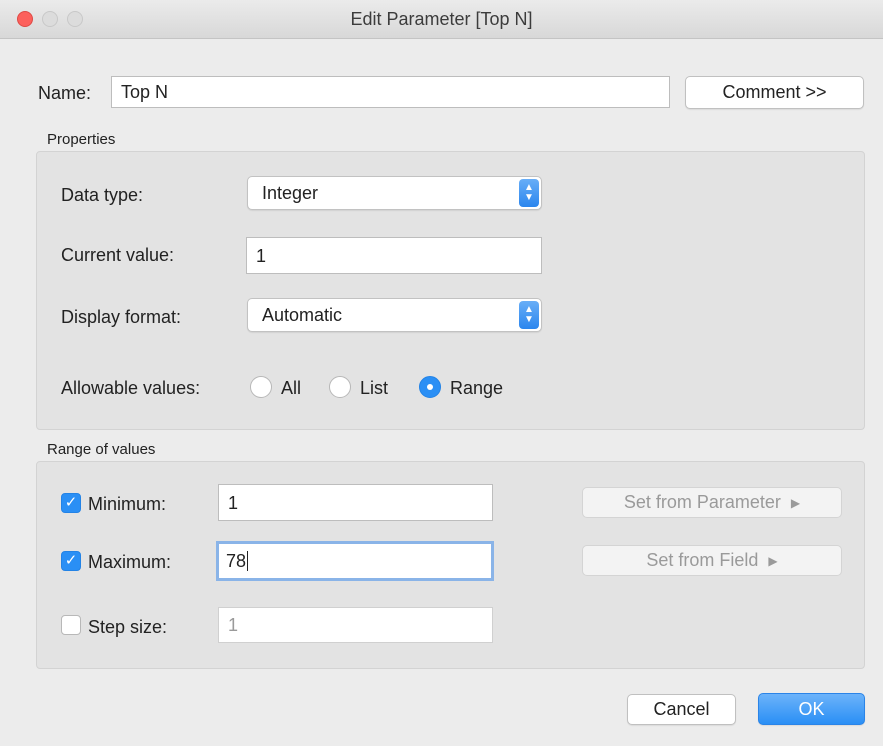 This screenshot has height=746, width=883. I want to click on set-from-field-button: Set from Field ▶, so click(712, 560).